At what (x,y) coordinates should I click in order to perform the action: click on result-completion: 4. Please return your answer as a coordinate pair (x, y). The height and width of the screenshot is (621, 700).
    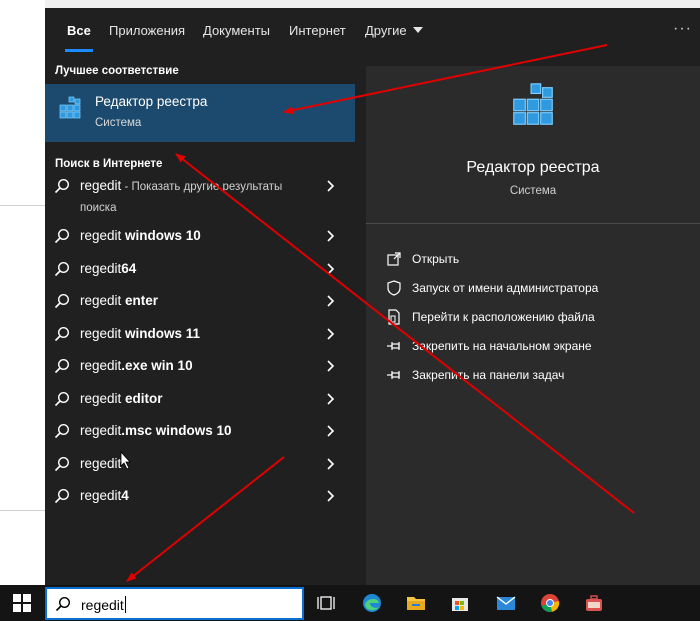
    Looking at the image, I should click on (125, 495).